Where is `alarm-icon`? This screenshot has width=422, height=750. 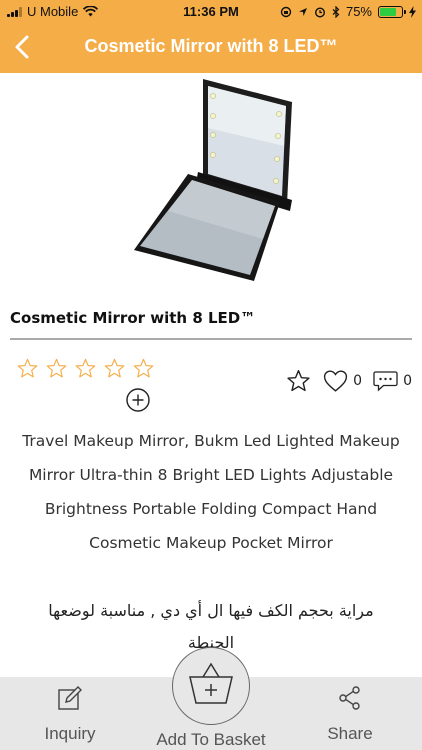
alarm-icon is located at coordinates (319, 12).